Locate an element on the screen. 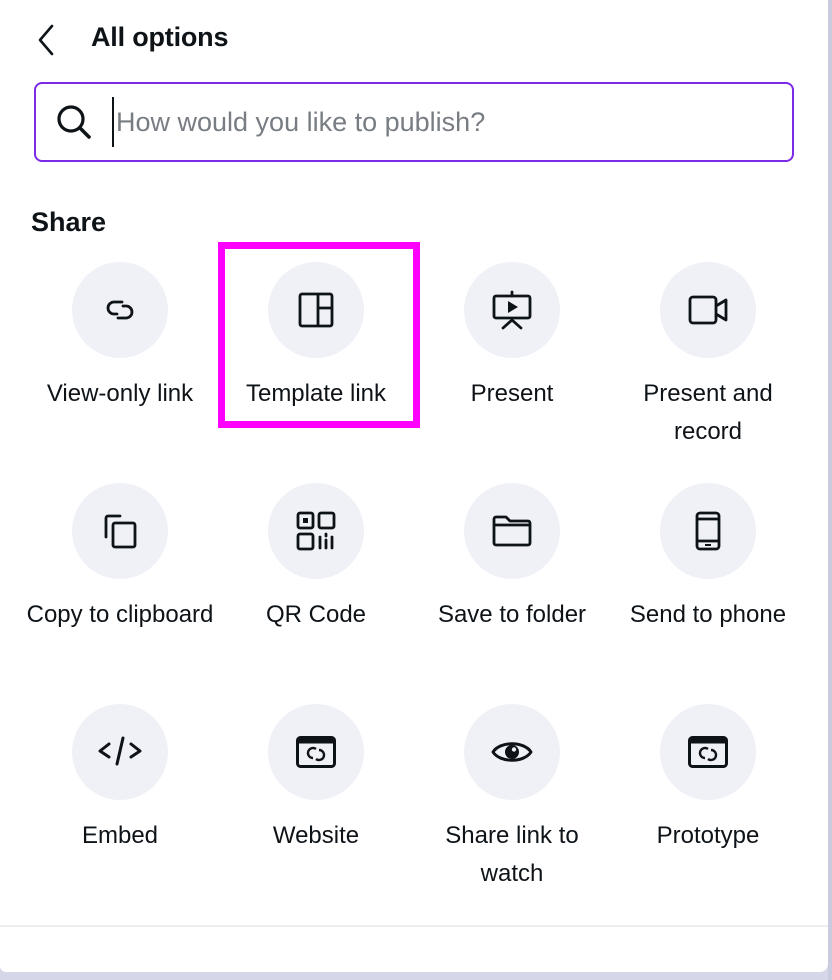  section-divider is located at coordinates (414, 926).